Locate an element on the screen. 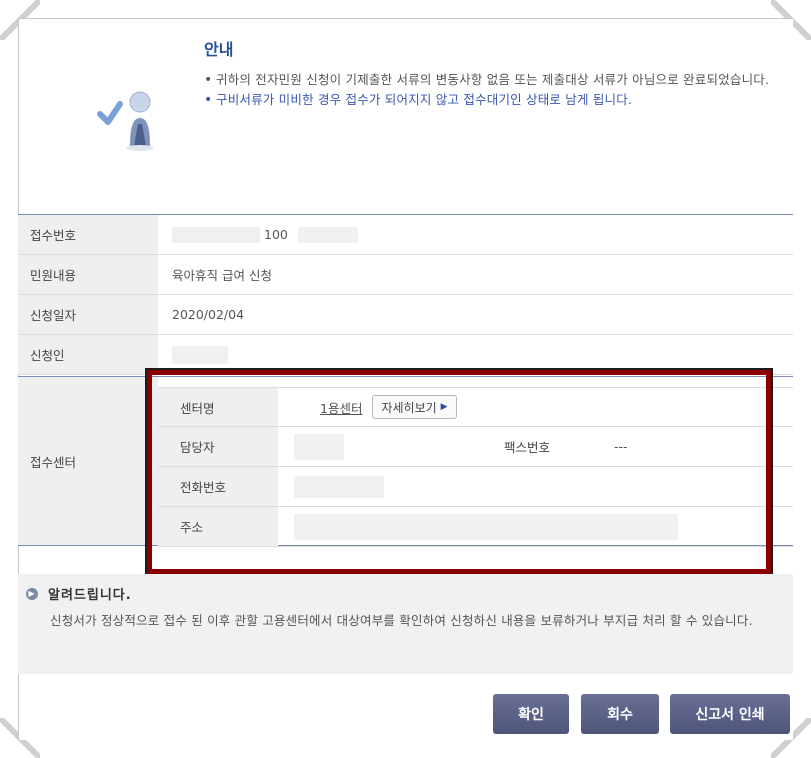  table-row: 민원내용 육아휴직 급여 신청 is located at coordinates (405, 275).